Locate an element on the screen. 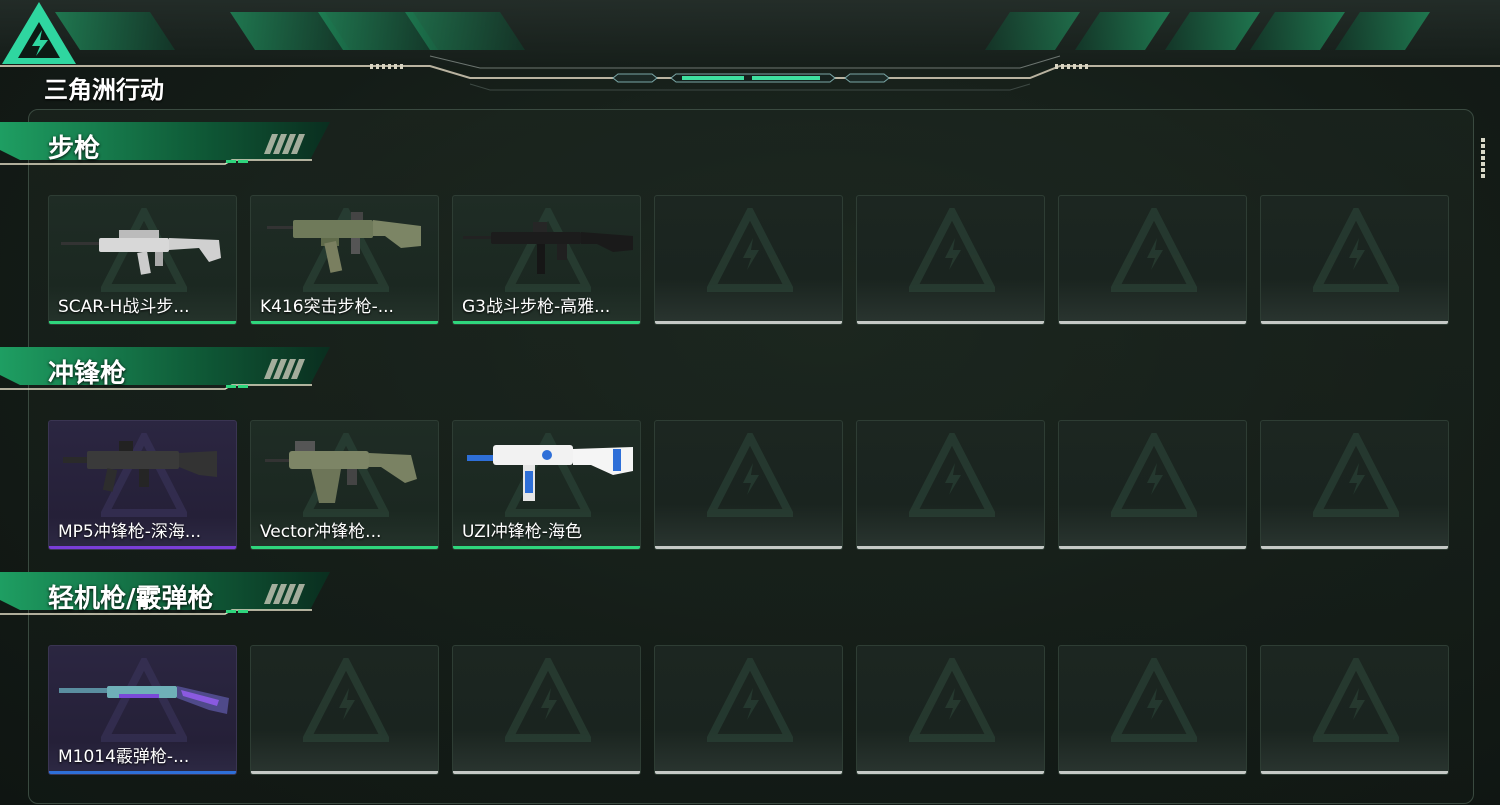 This screenshot has height=805, width=1500. category-header-smg: 冲锋枪 is located at coordinates (170, 372).